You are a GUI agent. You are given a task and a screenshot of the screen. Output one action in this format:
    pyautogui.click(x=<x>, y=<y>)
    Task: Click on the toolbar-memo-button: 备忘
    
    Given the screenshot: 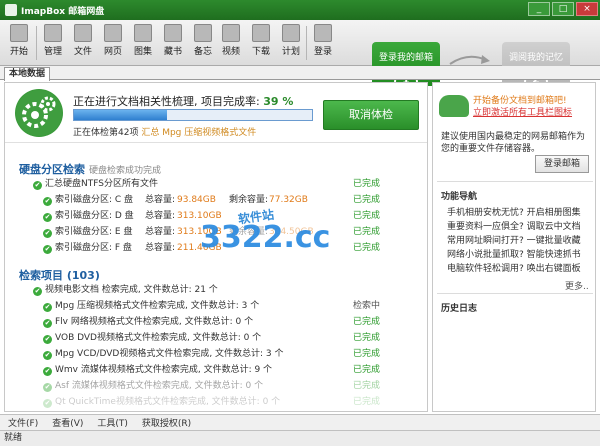 What is the action you would take?
    pyautogui.click(x=203, y=39)
    